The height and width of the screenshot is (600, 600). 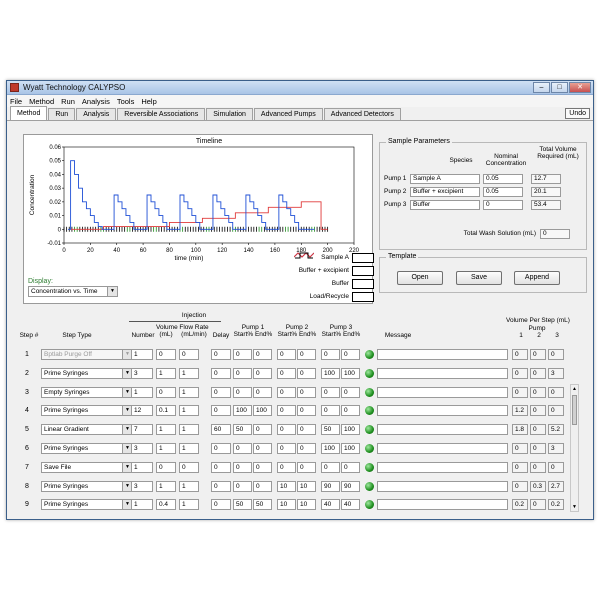 I want to click on pump3-end-input: 40, so click(x=350, y=504).